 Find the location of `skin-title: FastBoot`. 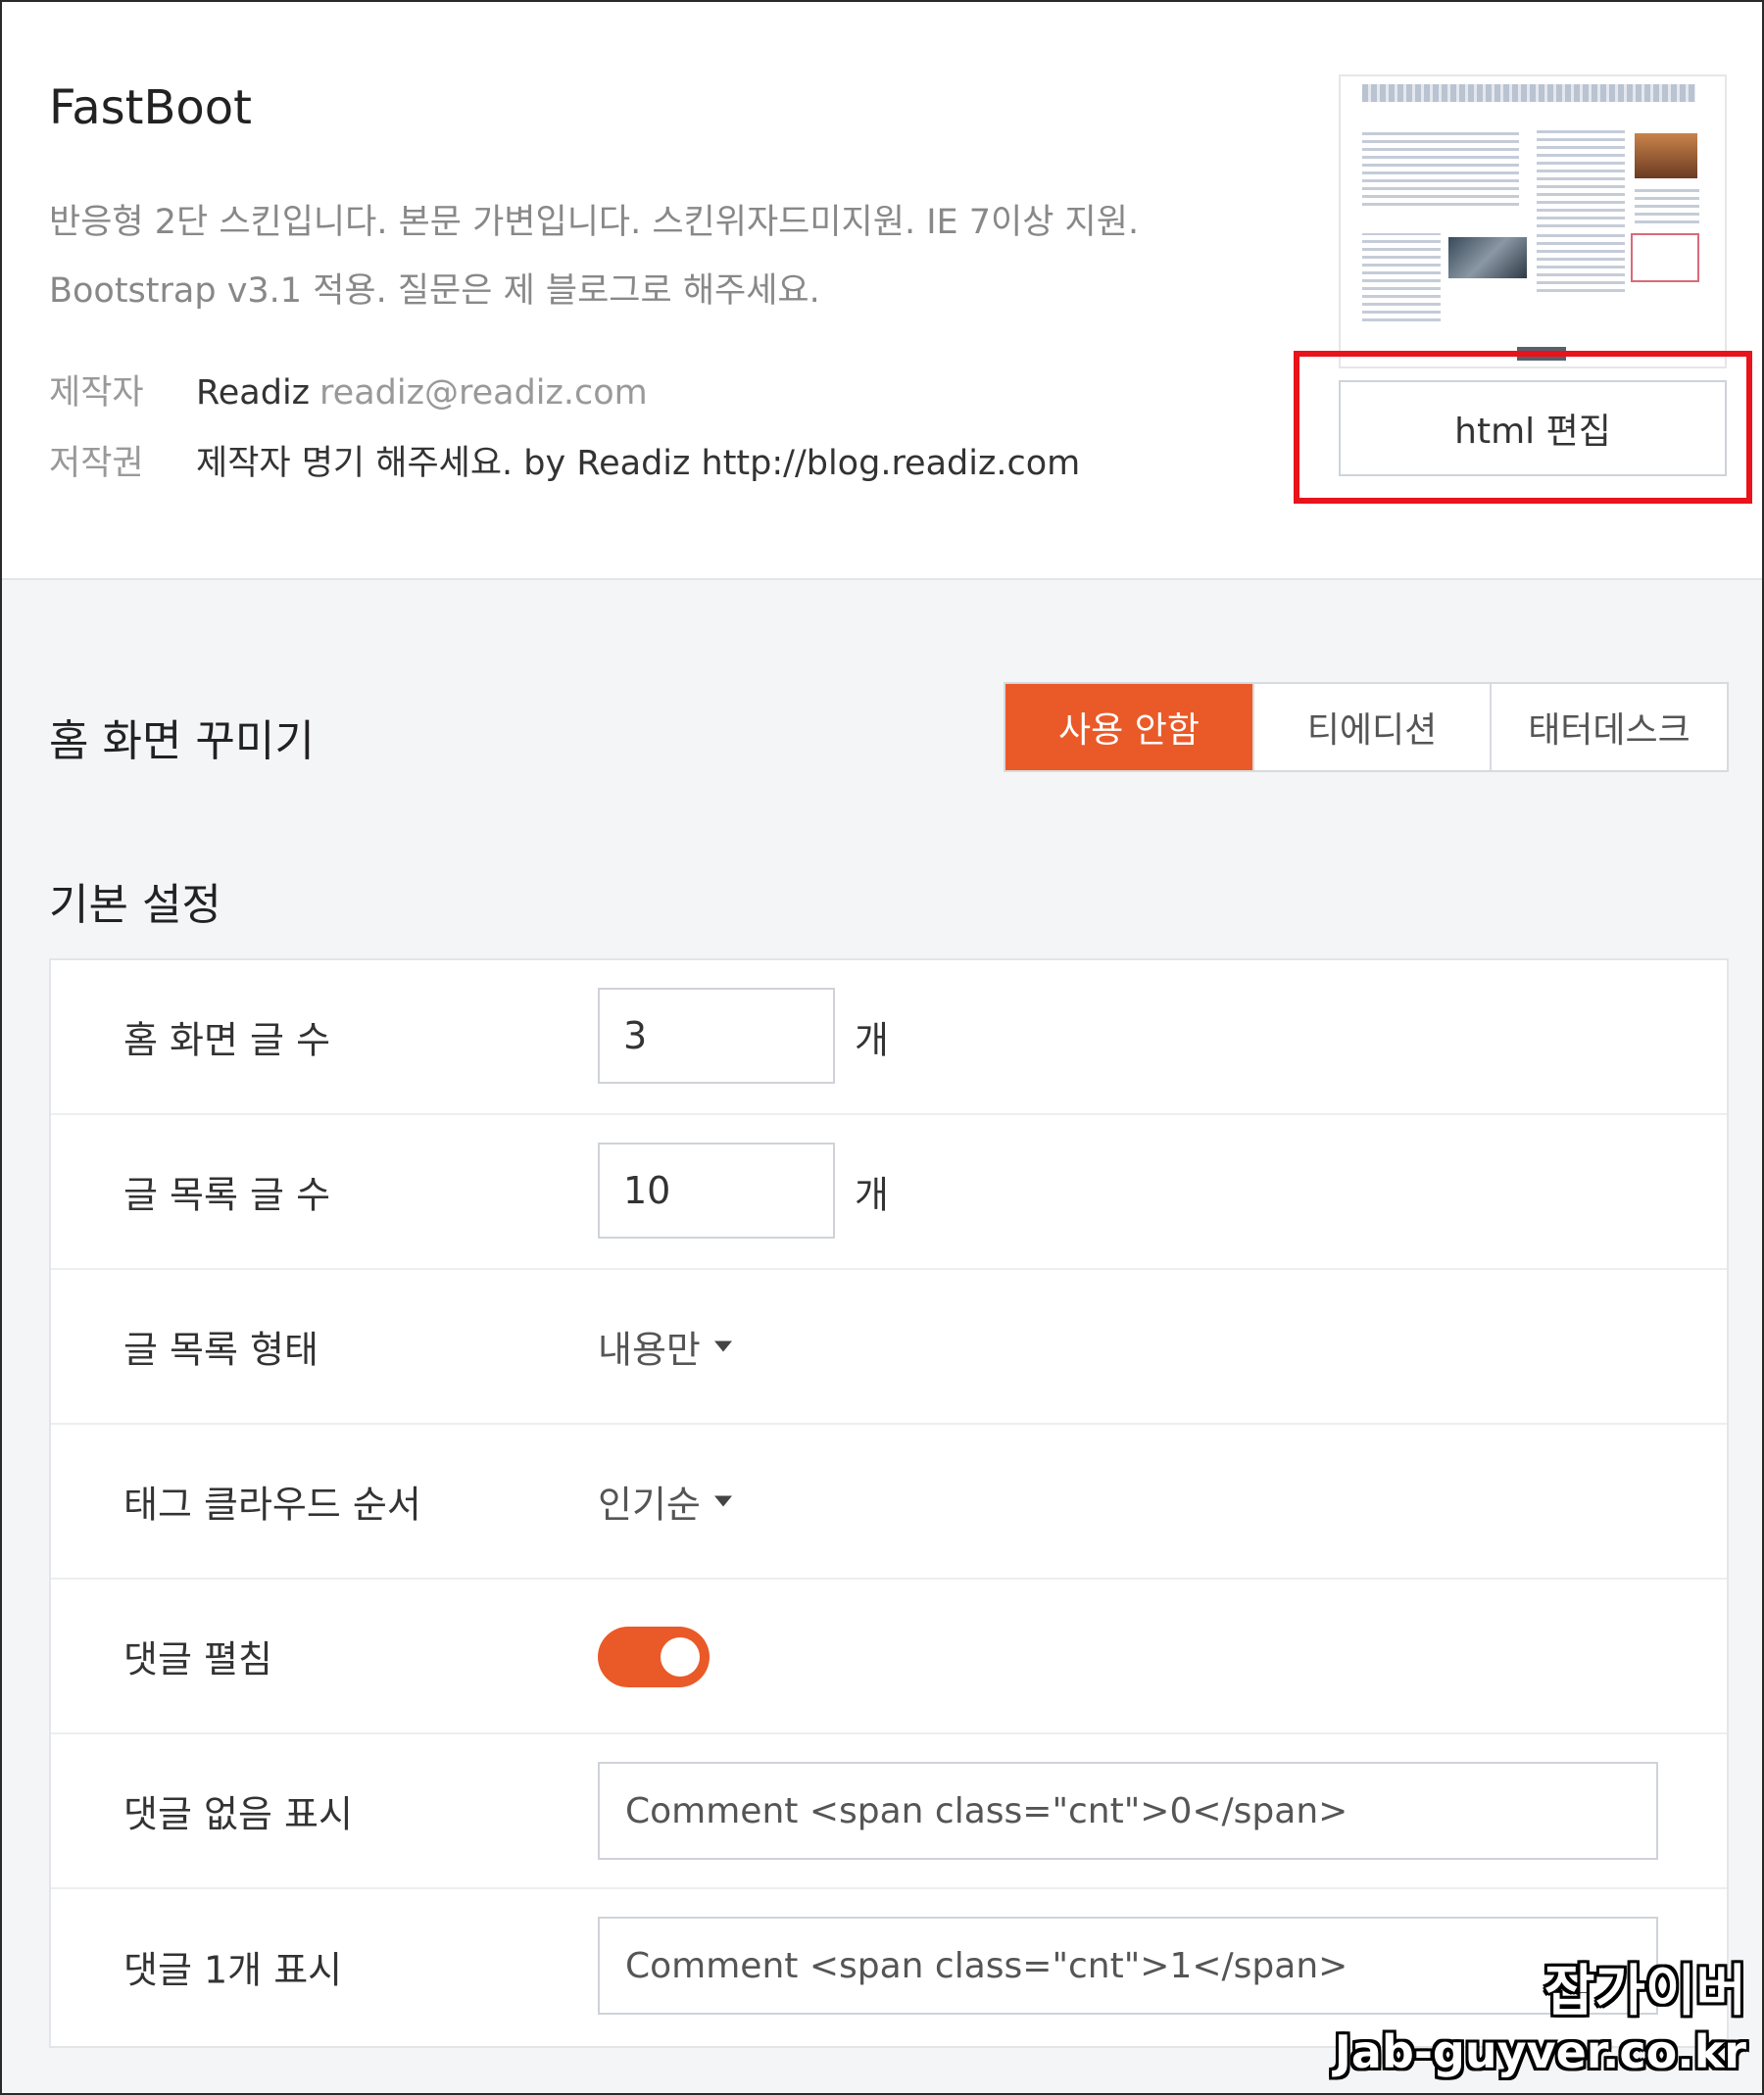

skin-title: FastBoot is located at coordinates (150, 107).